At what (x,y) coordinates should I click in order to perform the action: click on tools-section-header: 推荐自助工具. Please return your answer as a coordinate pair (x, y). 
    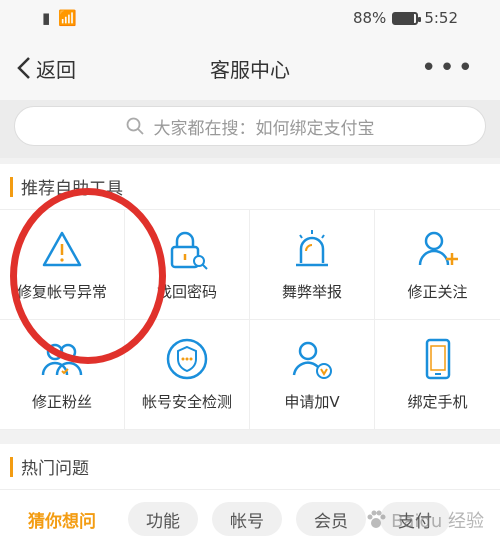
    Looking at the image, I should click on (250, 187).